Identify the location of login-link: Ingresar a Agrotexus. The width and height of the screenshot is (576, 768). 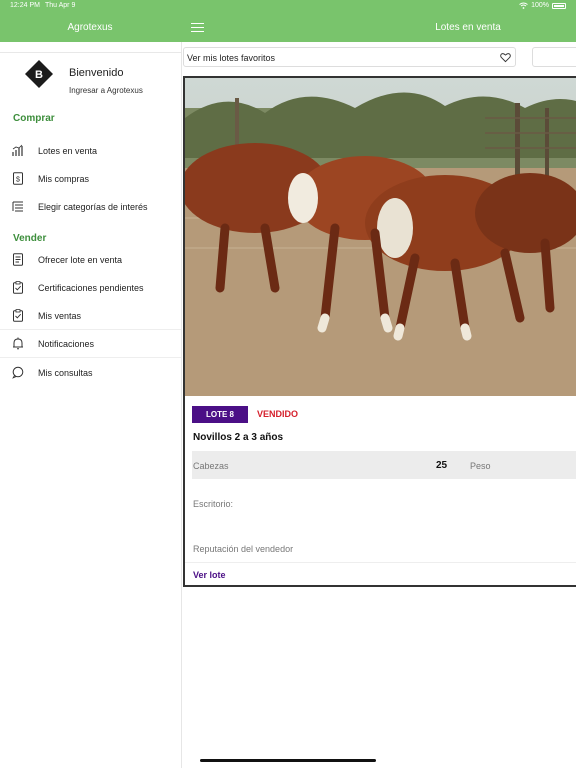
(106, 90).